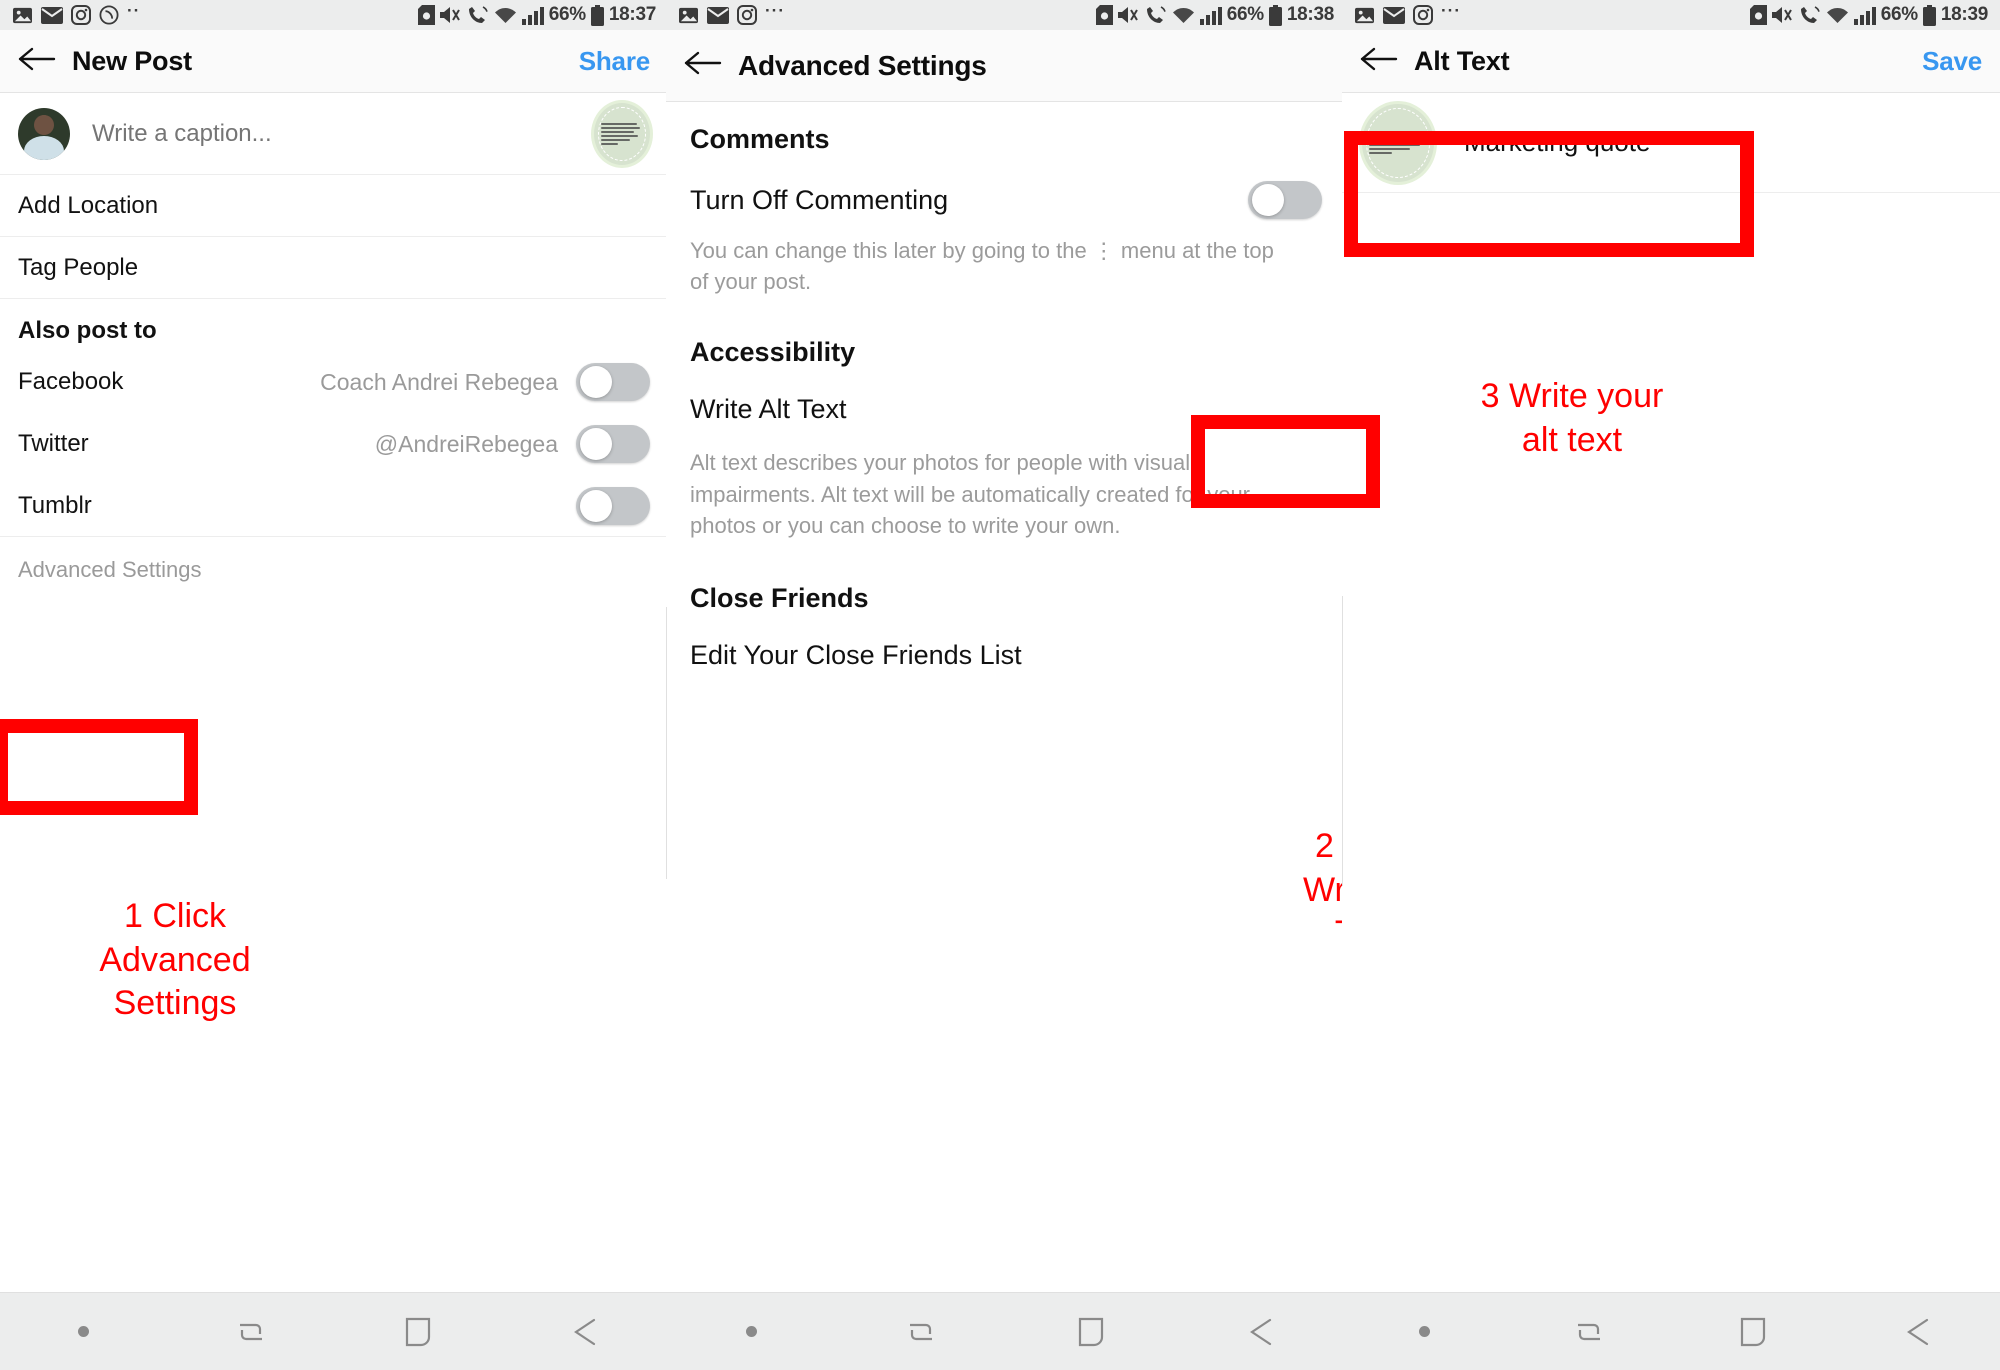 Image resolution: width=2000 pixels, height=1370 pixels. Describe the element at coordinates (87, 330) in the screenshot. I see `also-post-to-heading: Also post to` at that location.